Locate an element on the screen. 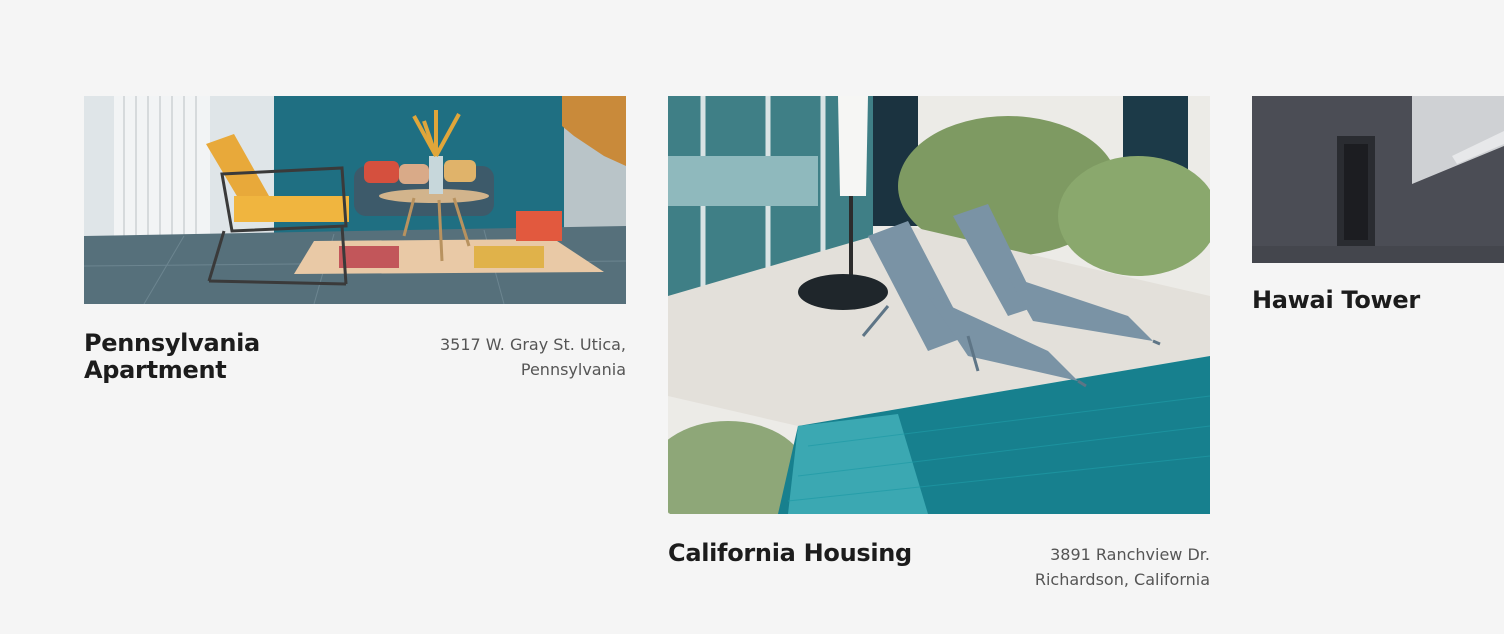 The image size is (1504, 634). listing-address: 3517 W. Gray St. Utica, Pennsylvania is located at coordinates (533, 357).